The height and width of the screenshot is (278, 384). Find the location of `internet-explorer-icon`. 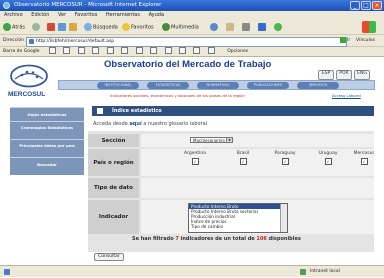

internet-explorer-icon is located at coordinates (6, 5).